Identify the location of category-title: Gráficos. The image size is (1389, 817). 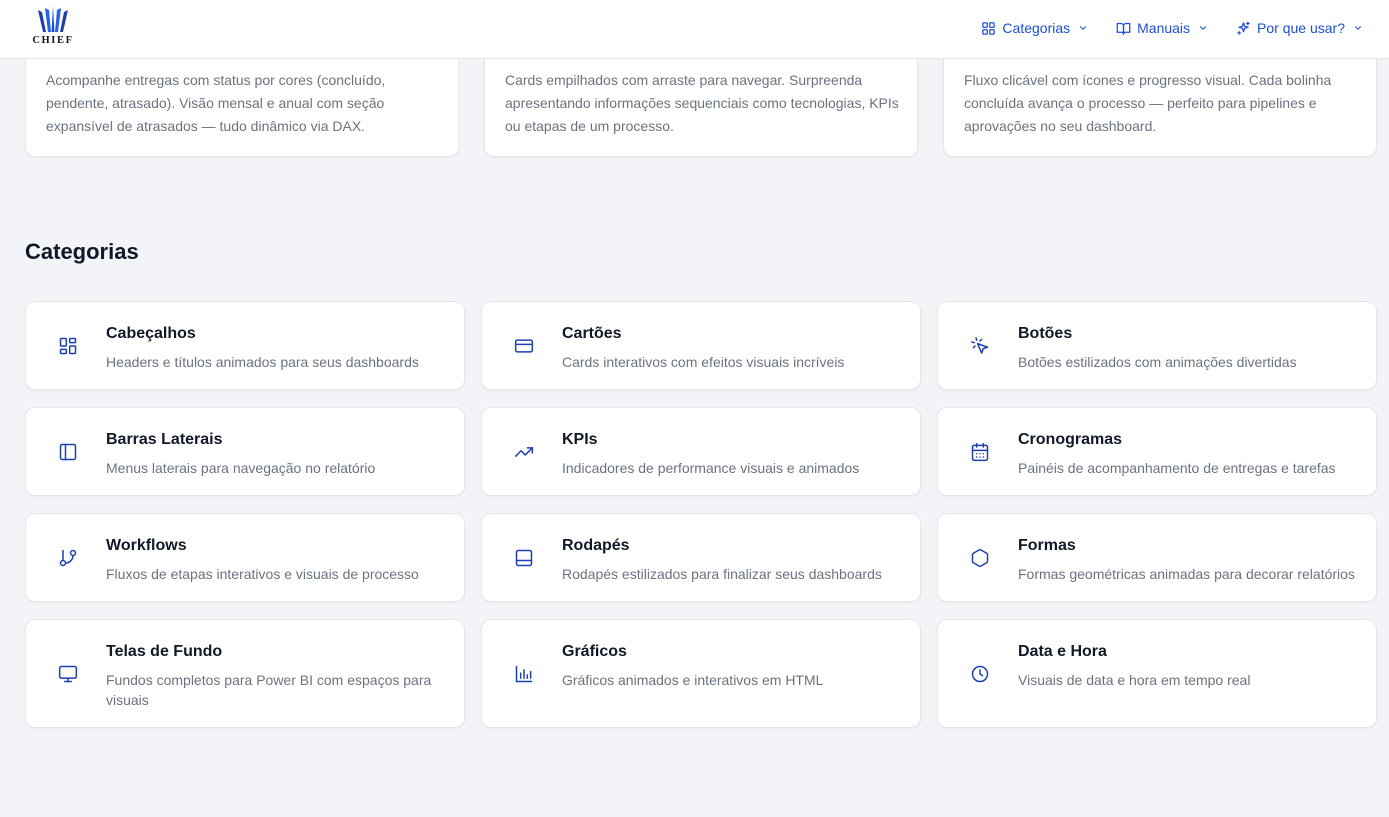
(594, 651).